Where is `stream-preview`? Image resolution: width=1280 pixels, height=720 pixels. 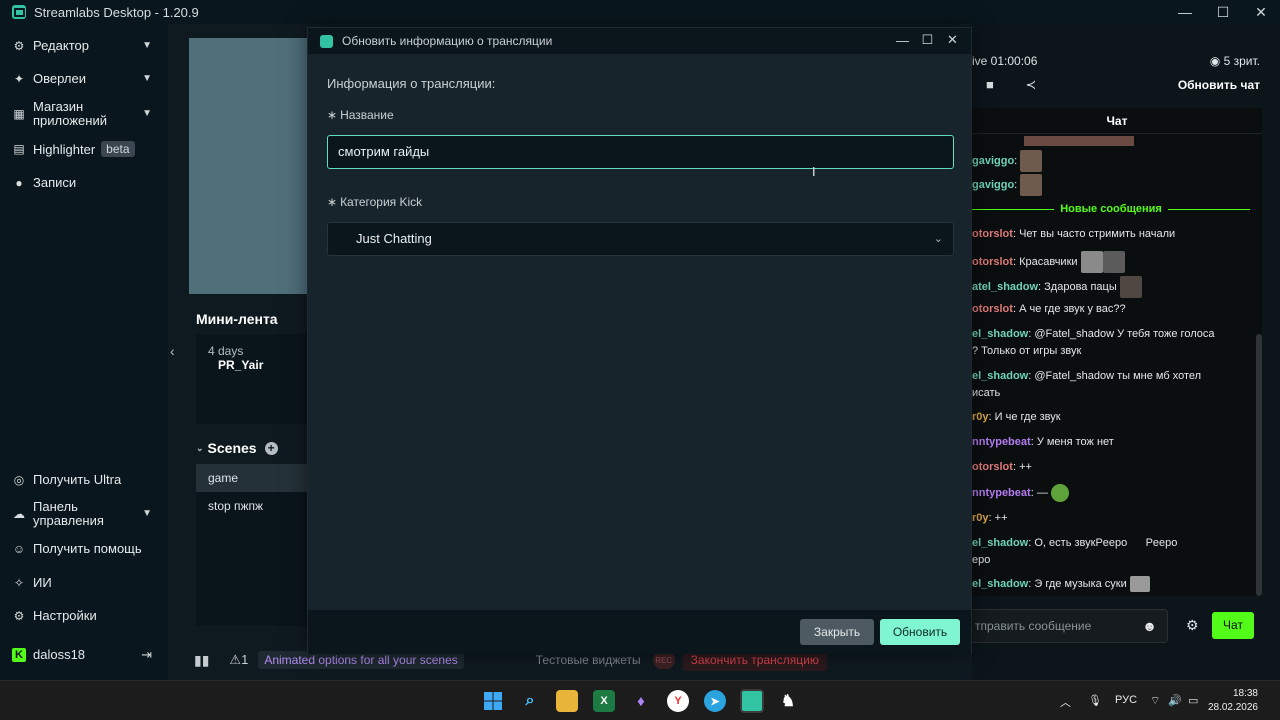 stream-preview is located at coordinates (249, 166).